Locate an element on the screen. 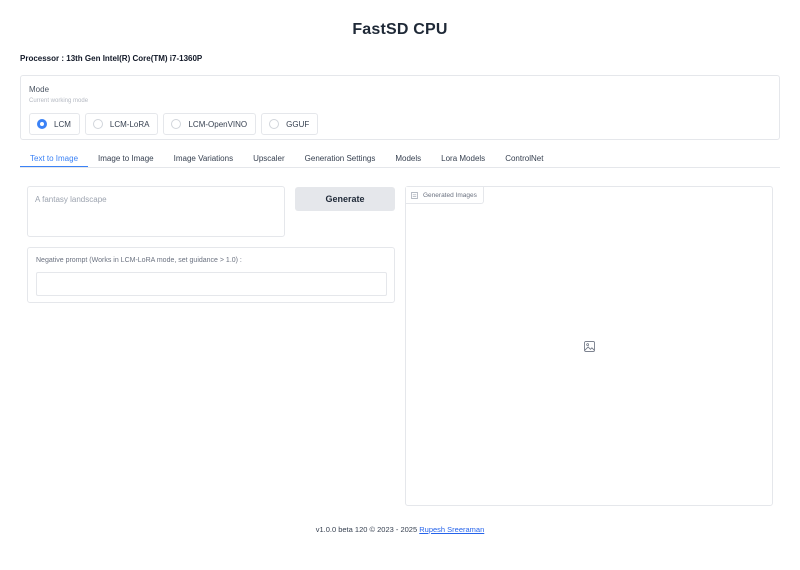 This screenshot has height=570, width=800. mode-option-label: GGUF is located at coordinates (298, 124).